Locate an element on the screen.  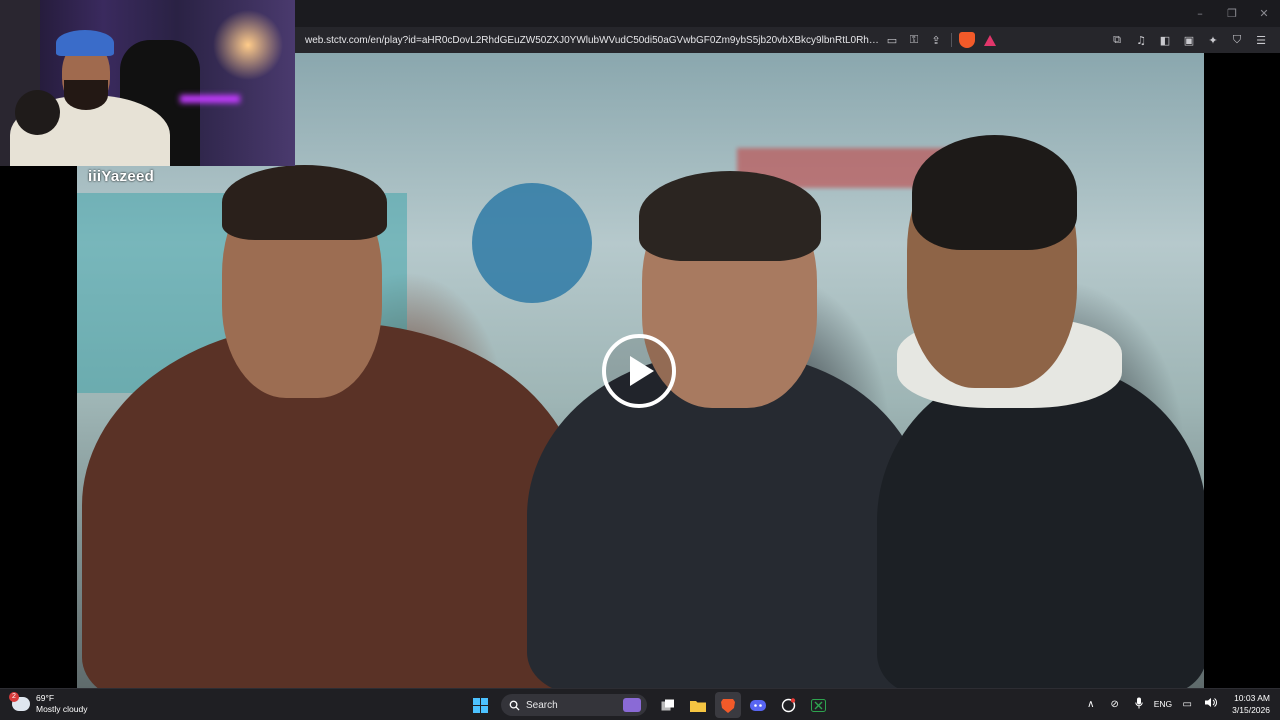
start-button is located at coordinates (480, 705).